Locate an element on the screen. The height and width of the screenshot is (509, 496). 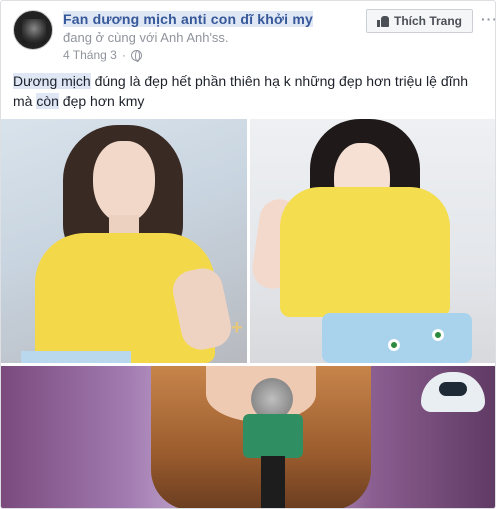
text-highlight-2: còn is located at coordinates (47, 101).